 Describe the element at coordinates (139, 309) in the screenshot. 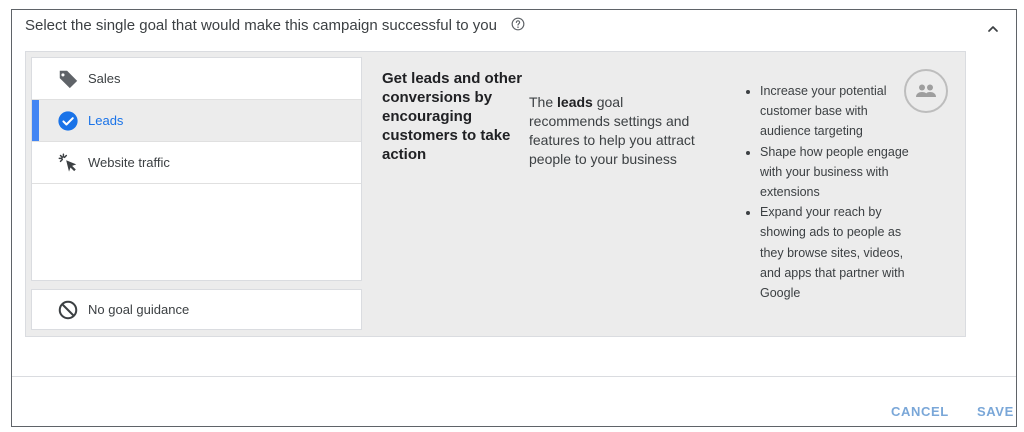

I see `no-goal-label: No goal guidance` at that location.